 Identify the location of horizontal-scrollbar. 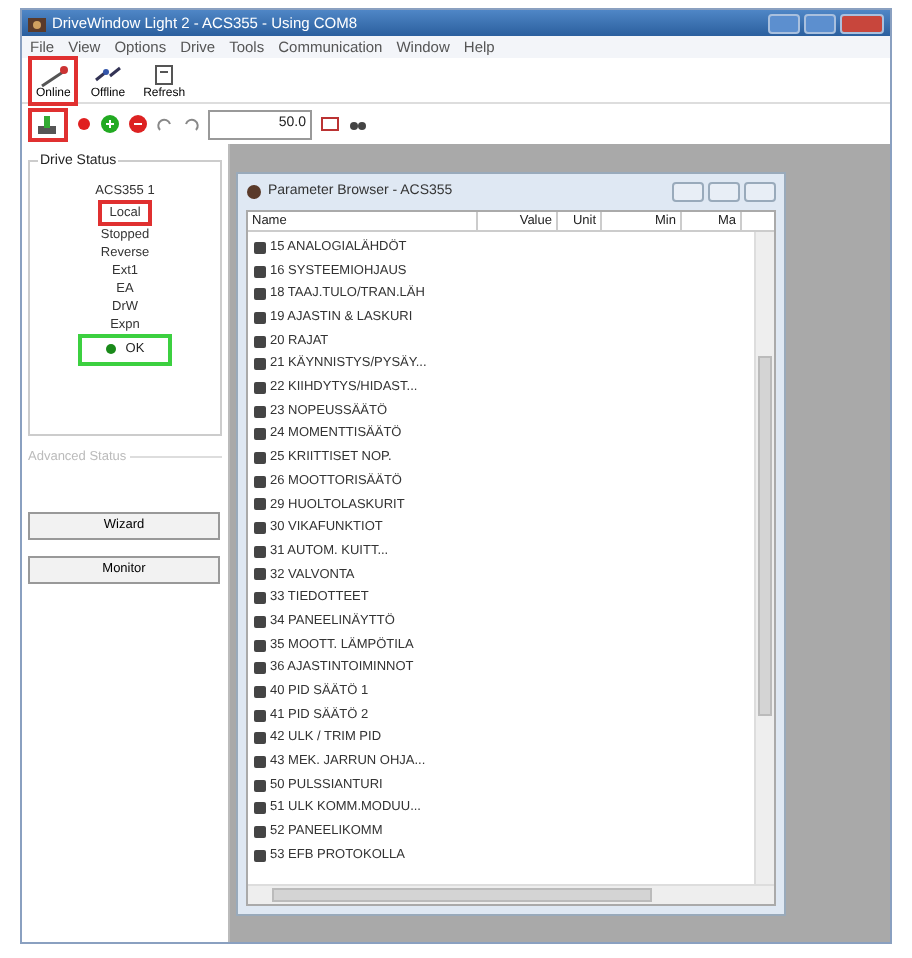
(511, 894).